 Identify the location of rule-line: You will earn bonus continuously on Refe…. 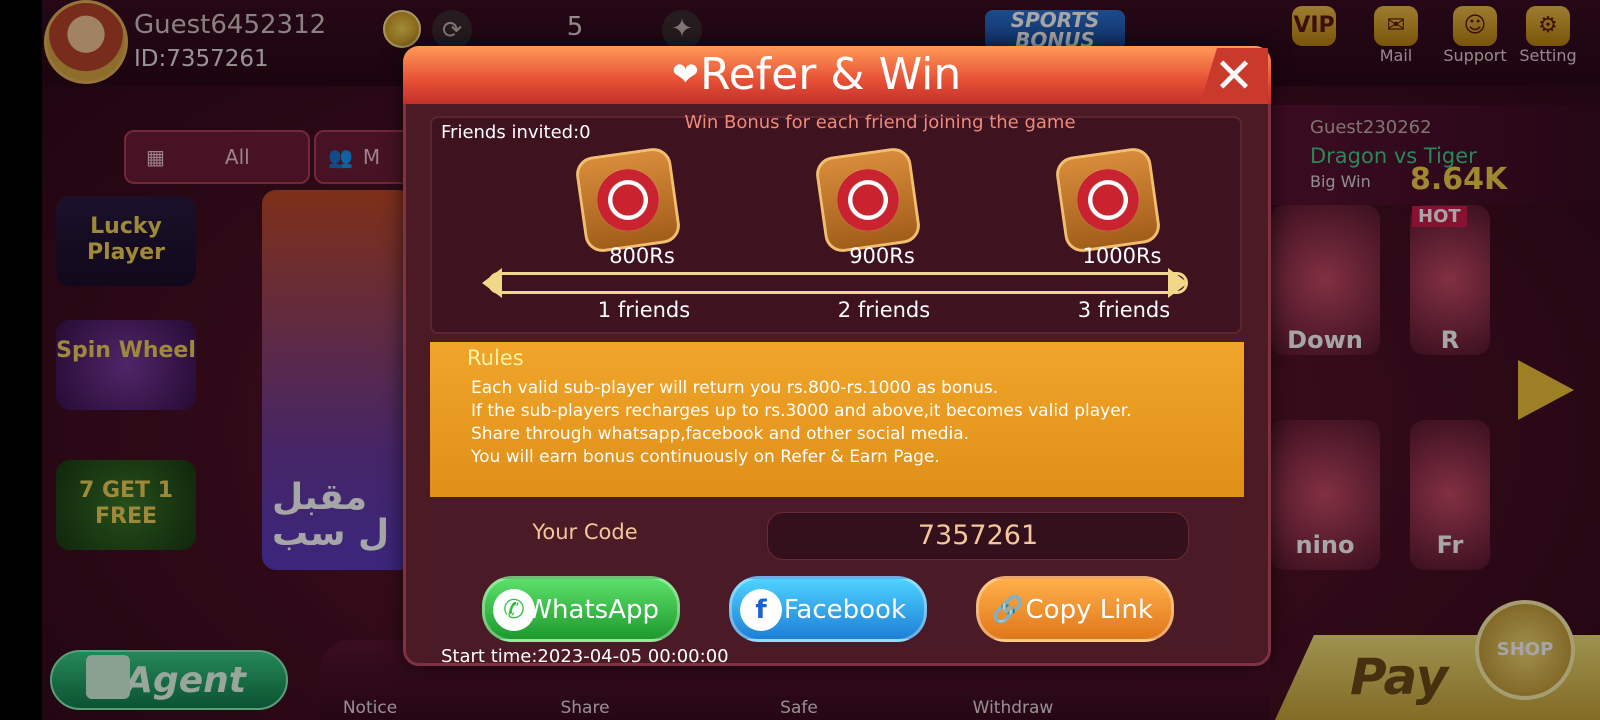
(705, 457).